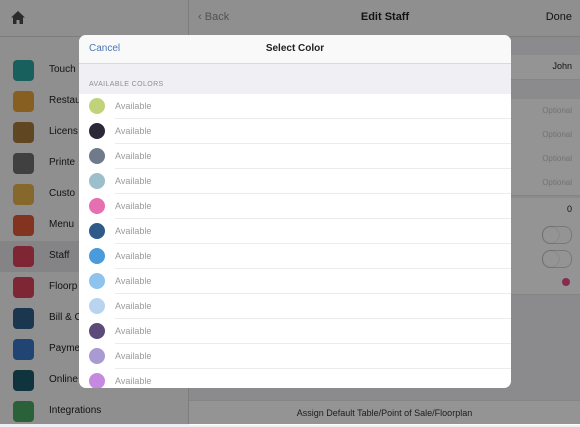 The image size is (580, 427). Describe the element at coordinates (295, 79) in the screenshot. I see `section-header: AVAILABLE COLORS` at that location.